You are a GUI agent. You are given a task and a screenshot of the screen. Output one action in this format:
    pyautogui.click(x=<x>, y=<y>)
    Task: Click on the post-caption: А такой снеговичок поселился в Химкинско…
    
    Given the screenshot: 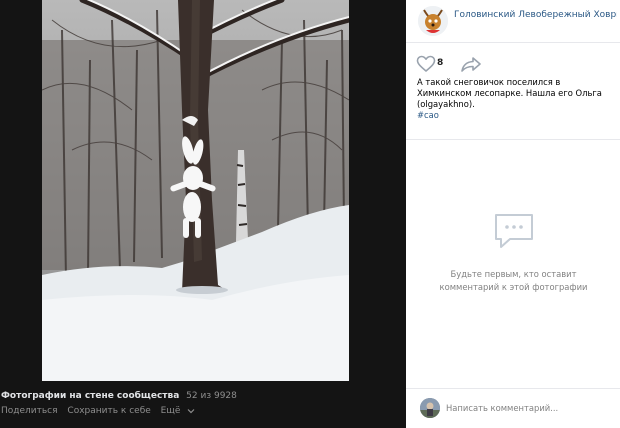 What is the action you would take?
    pyautogui.click(x=514, y=99)
    